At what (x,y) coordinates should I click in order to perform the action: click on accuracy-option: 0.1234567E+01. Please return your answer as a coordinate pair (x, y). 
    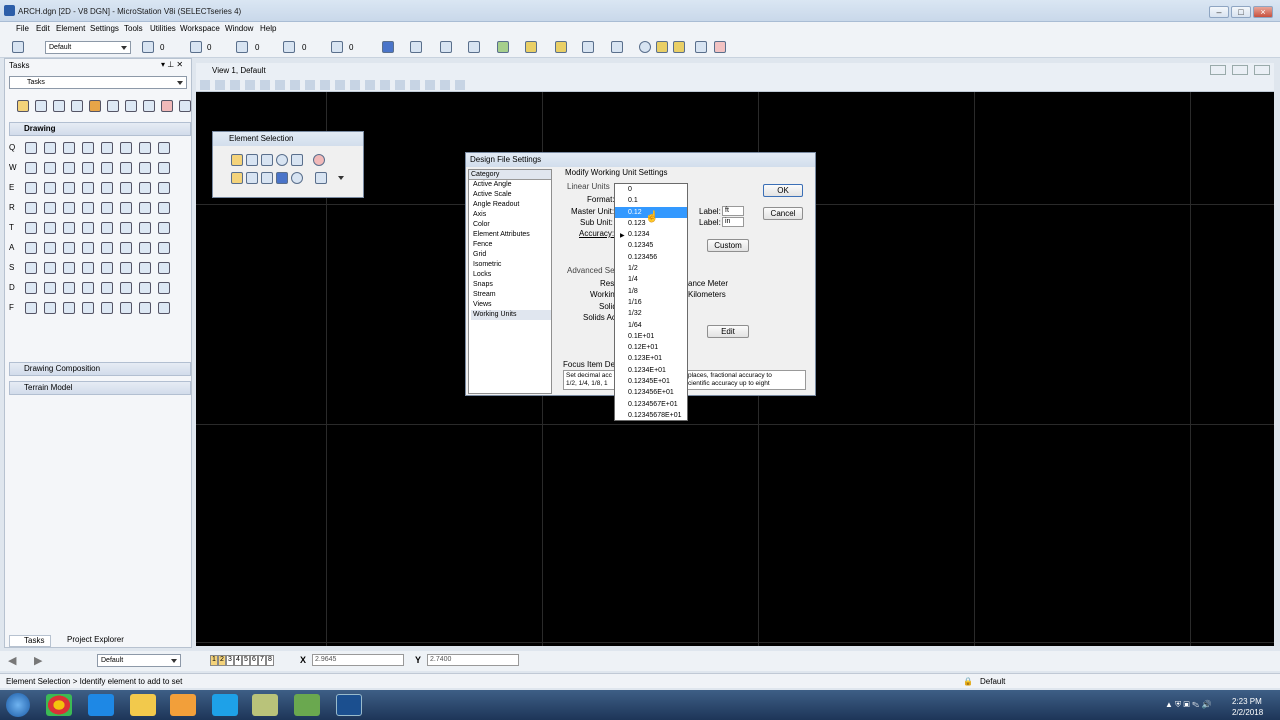
    Looking at the image, I should click on (651, 404).